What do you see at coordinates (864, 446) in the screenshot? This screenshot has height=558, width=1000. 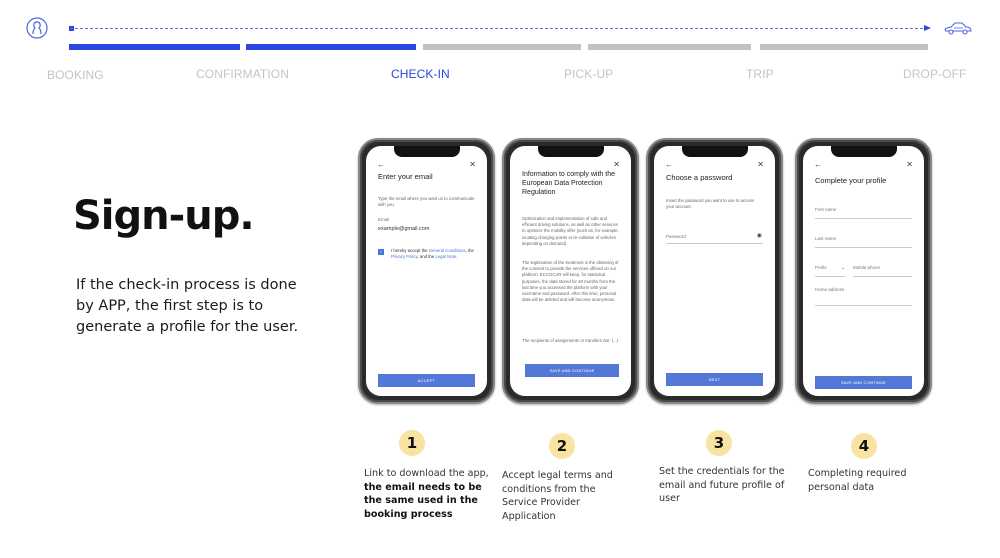 I see `step-badge-4: 4` at bounding box center [864, 446].